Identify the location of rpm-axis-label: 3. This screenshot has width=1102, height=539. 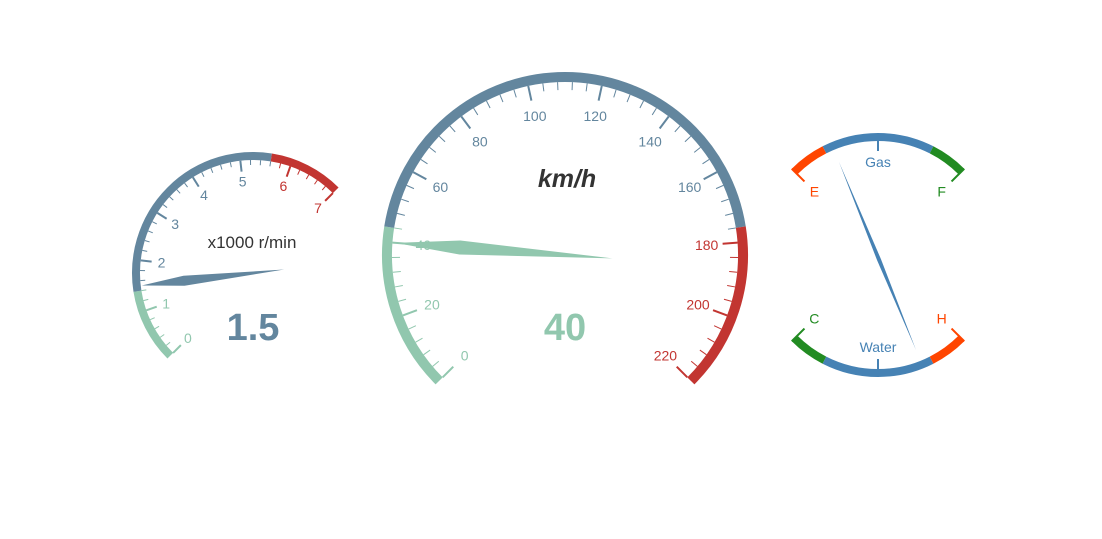
(175, 224).